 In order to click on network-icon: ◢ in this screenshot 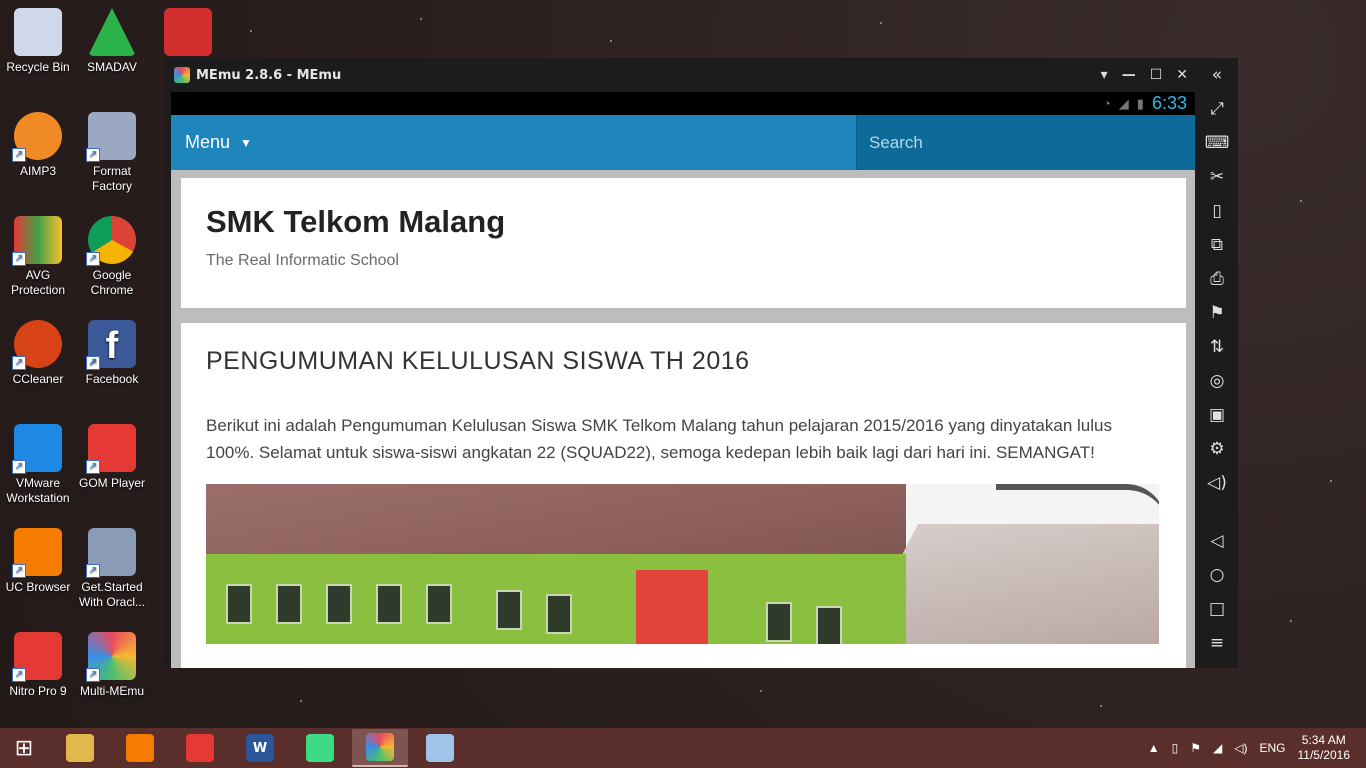, I will do `click(1217, 748)`.